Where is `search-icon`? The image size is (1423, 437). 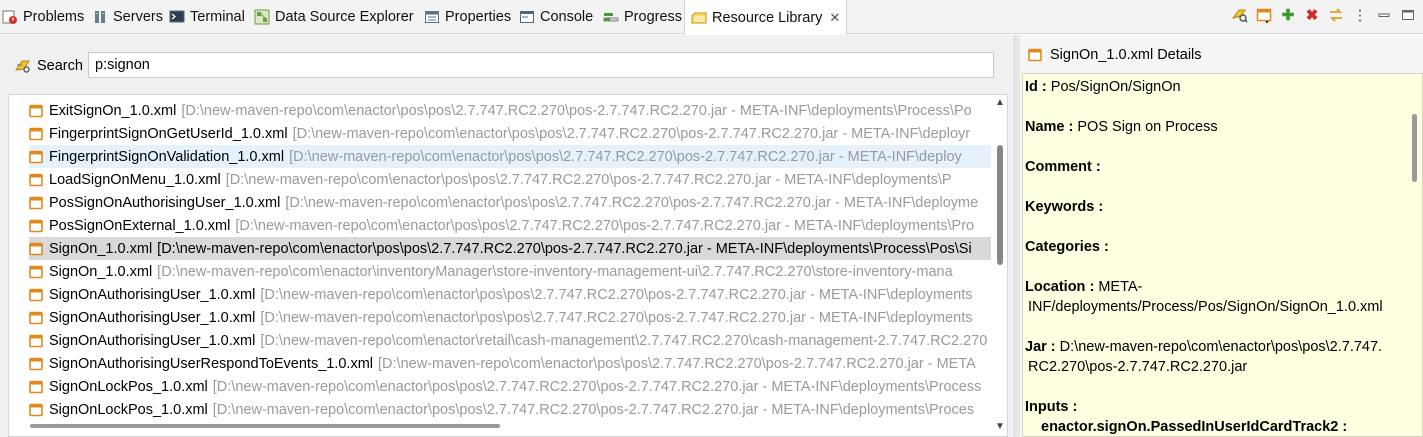
search-icon is located at coordinates (22, 66).